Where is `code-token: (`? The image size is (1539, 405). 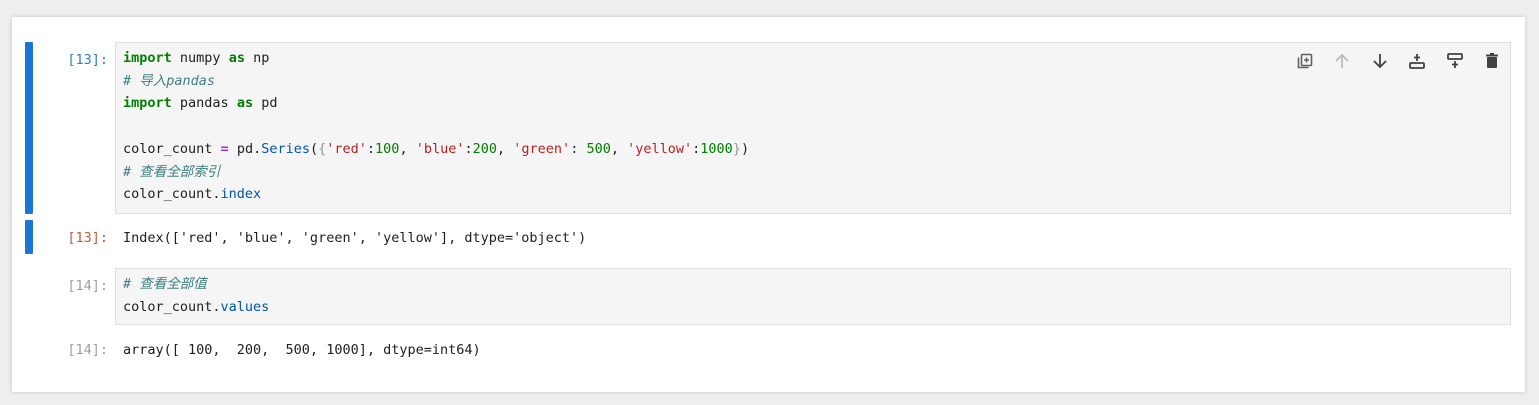
code-token: ( is located at coordinates (314, 148).